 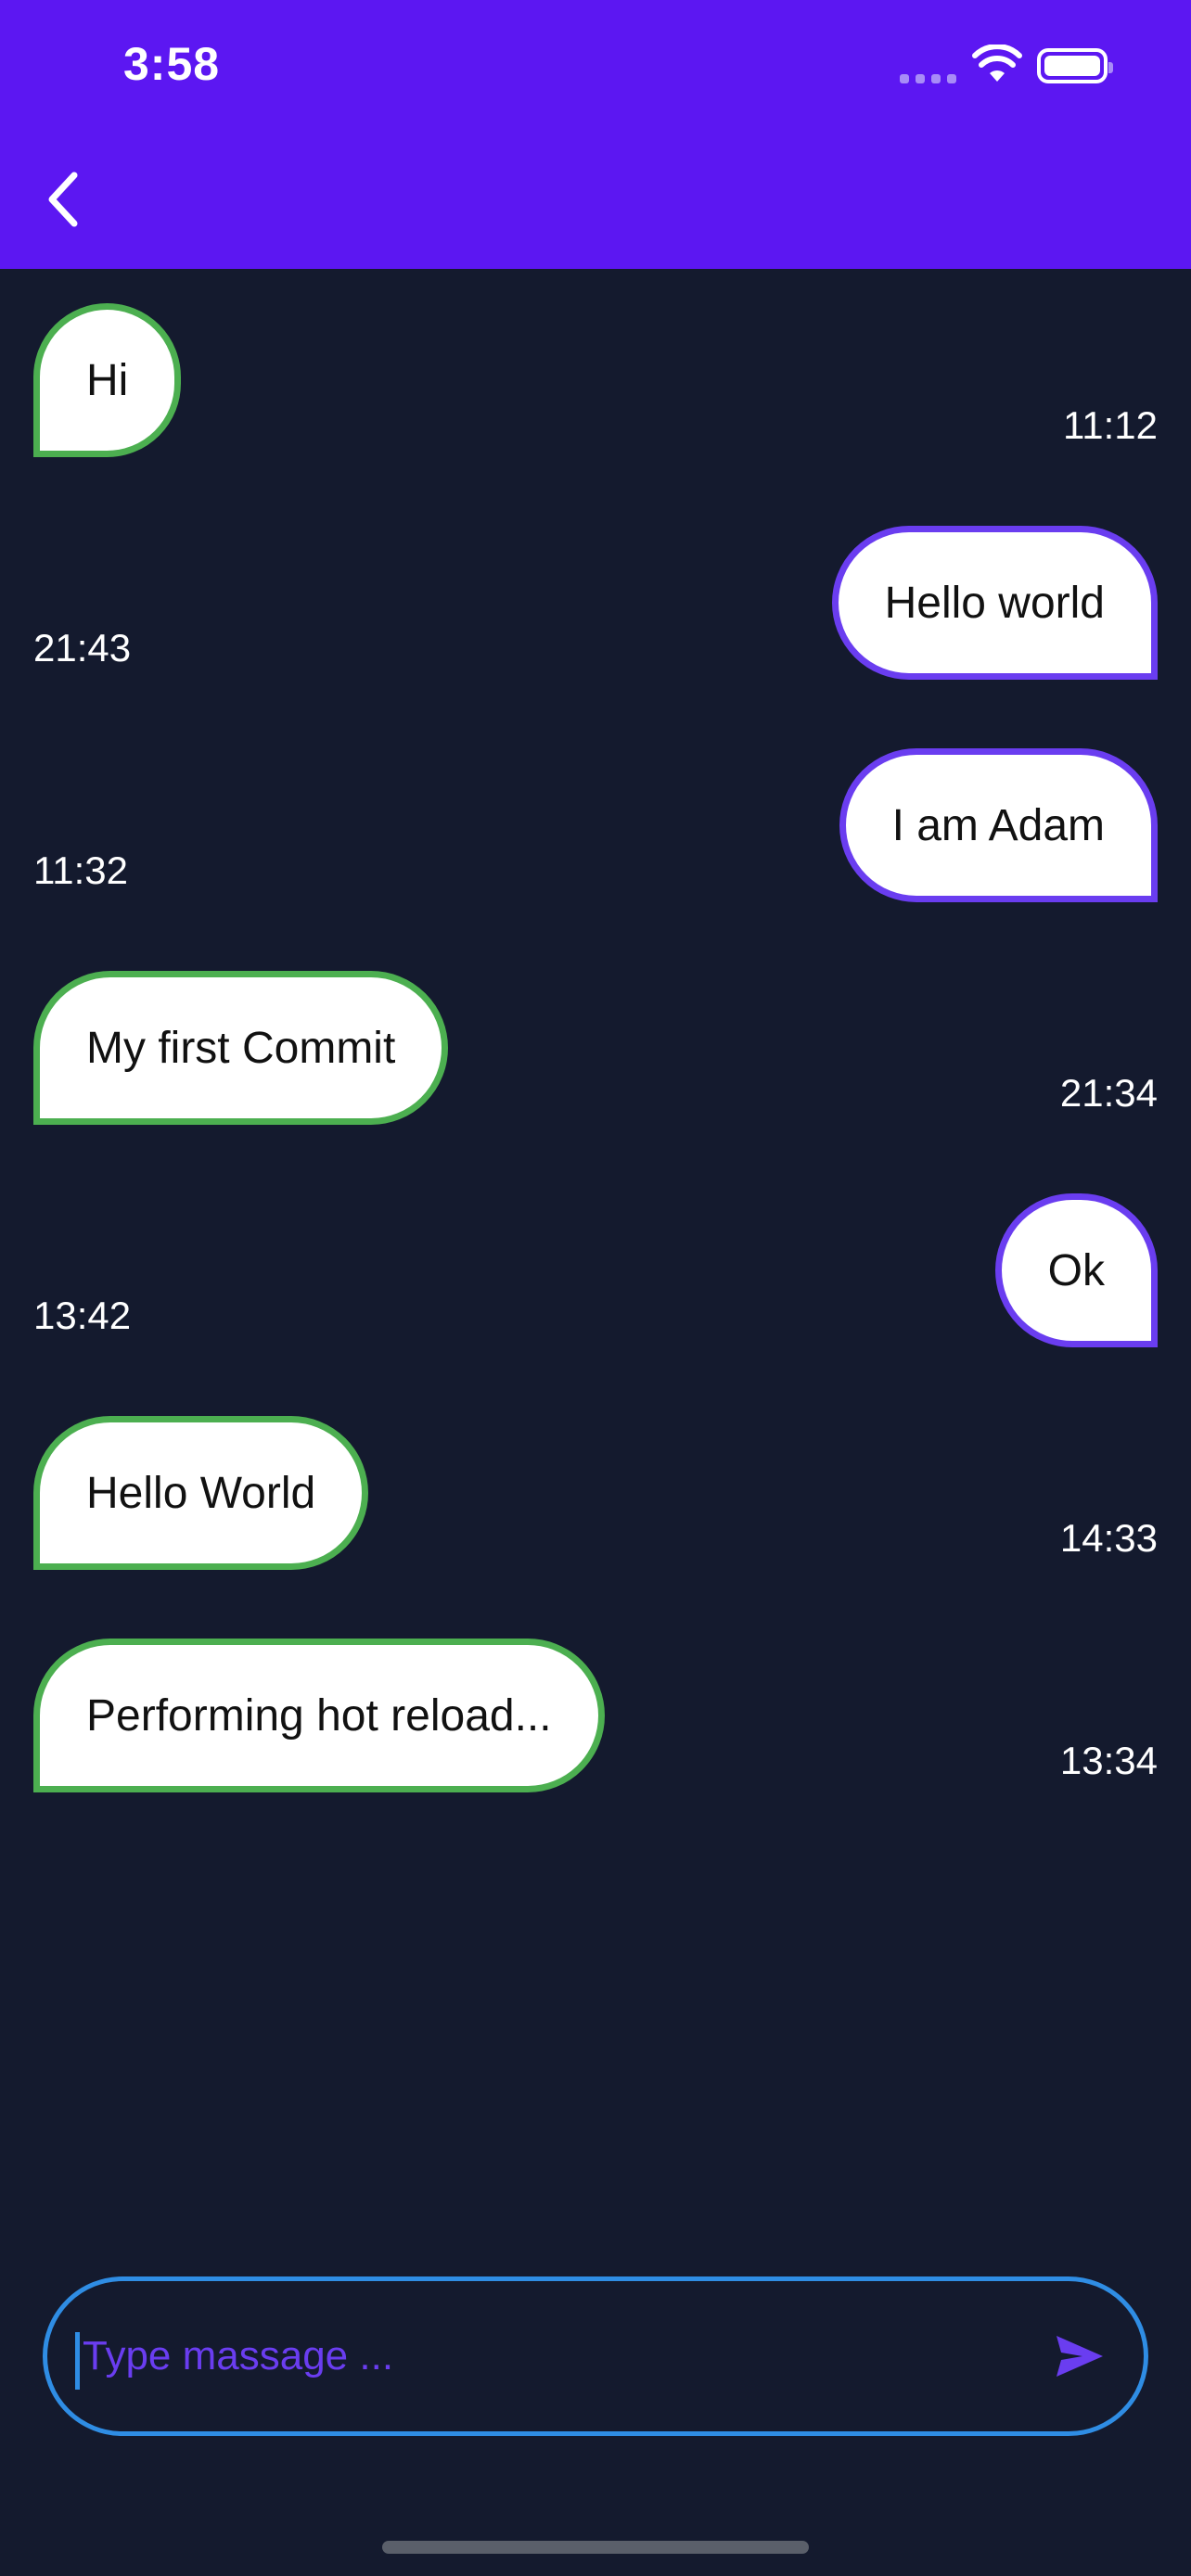 I want to click on home-indicator, so click(x=595, y=2547).